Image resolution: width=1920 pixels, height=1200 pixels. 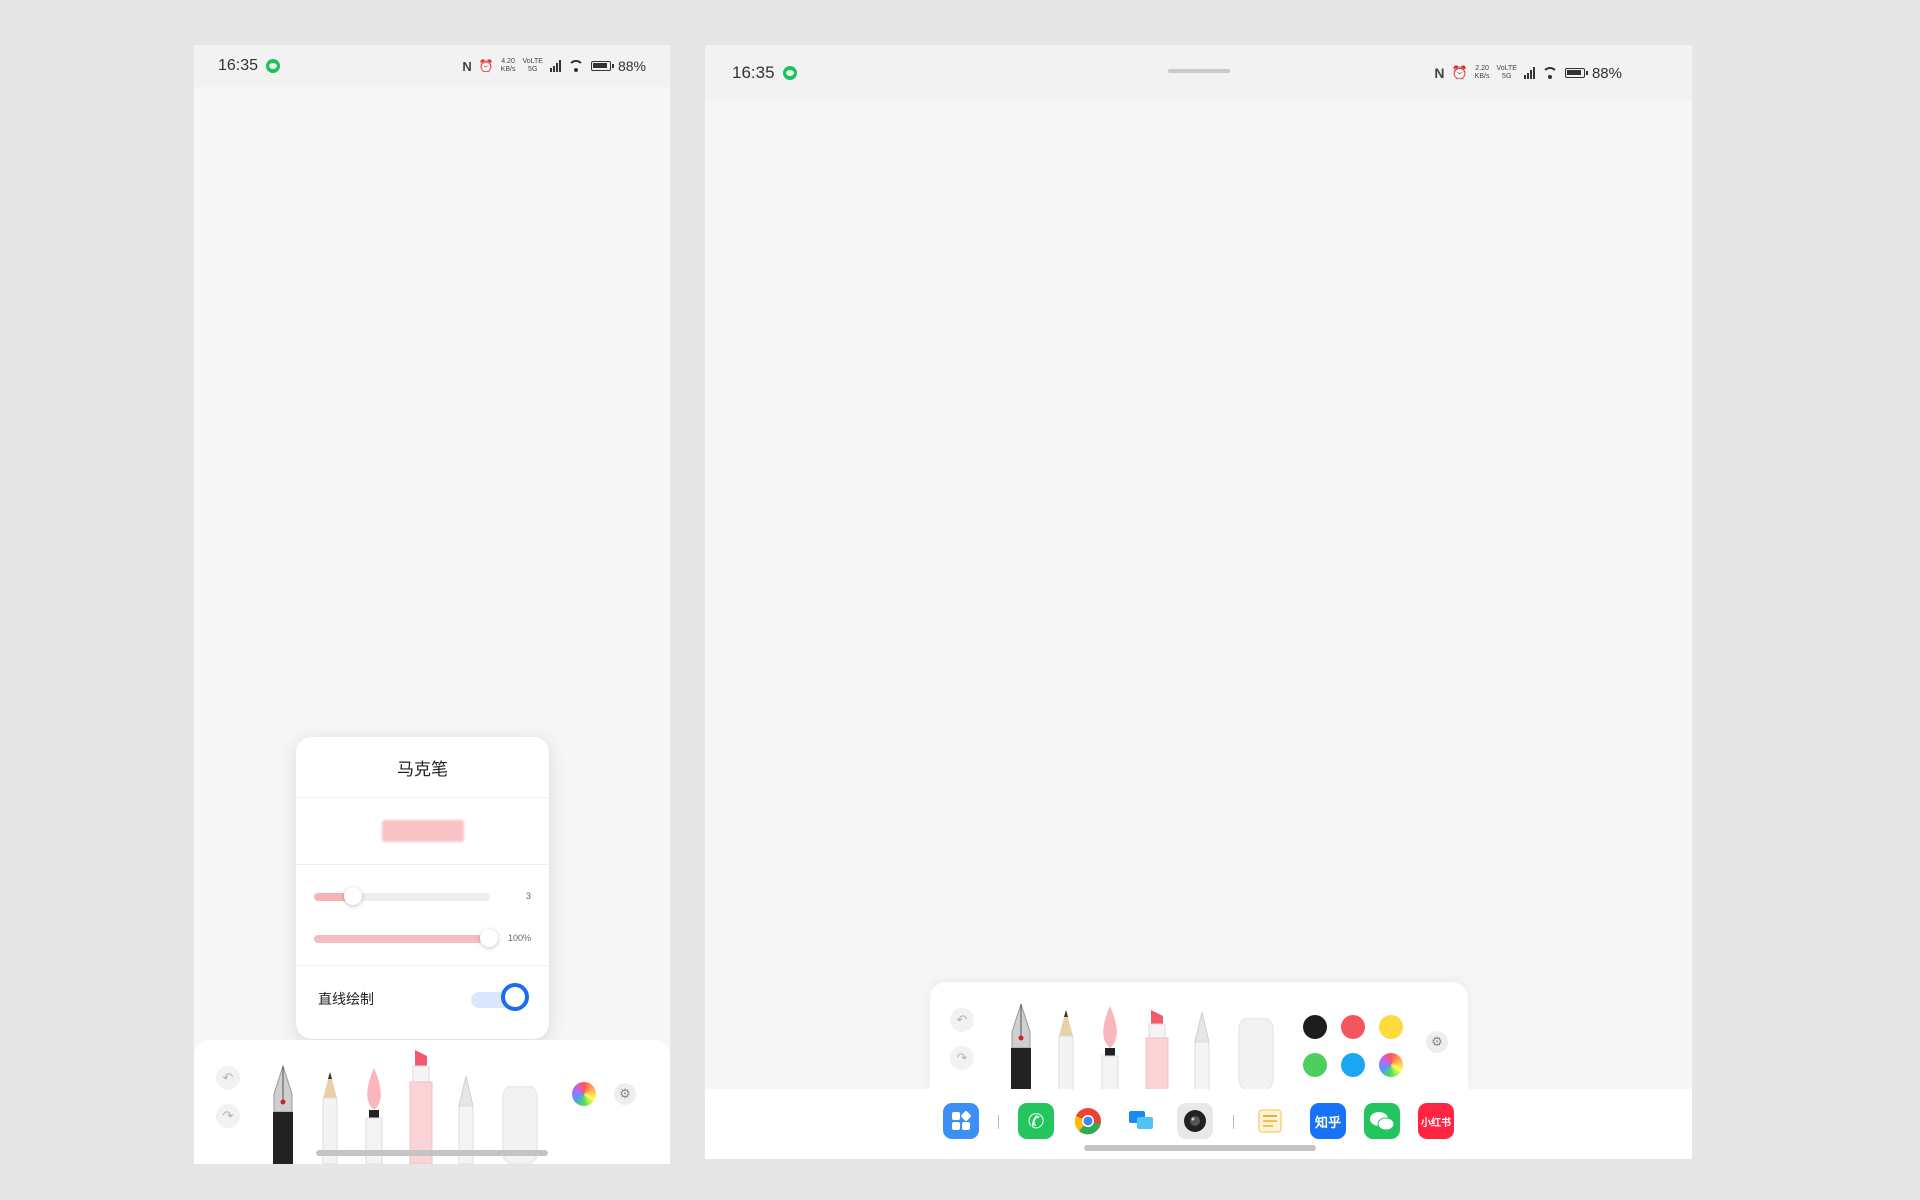 I want to click on pencil-tool, so click(x=1066, y=1050).